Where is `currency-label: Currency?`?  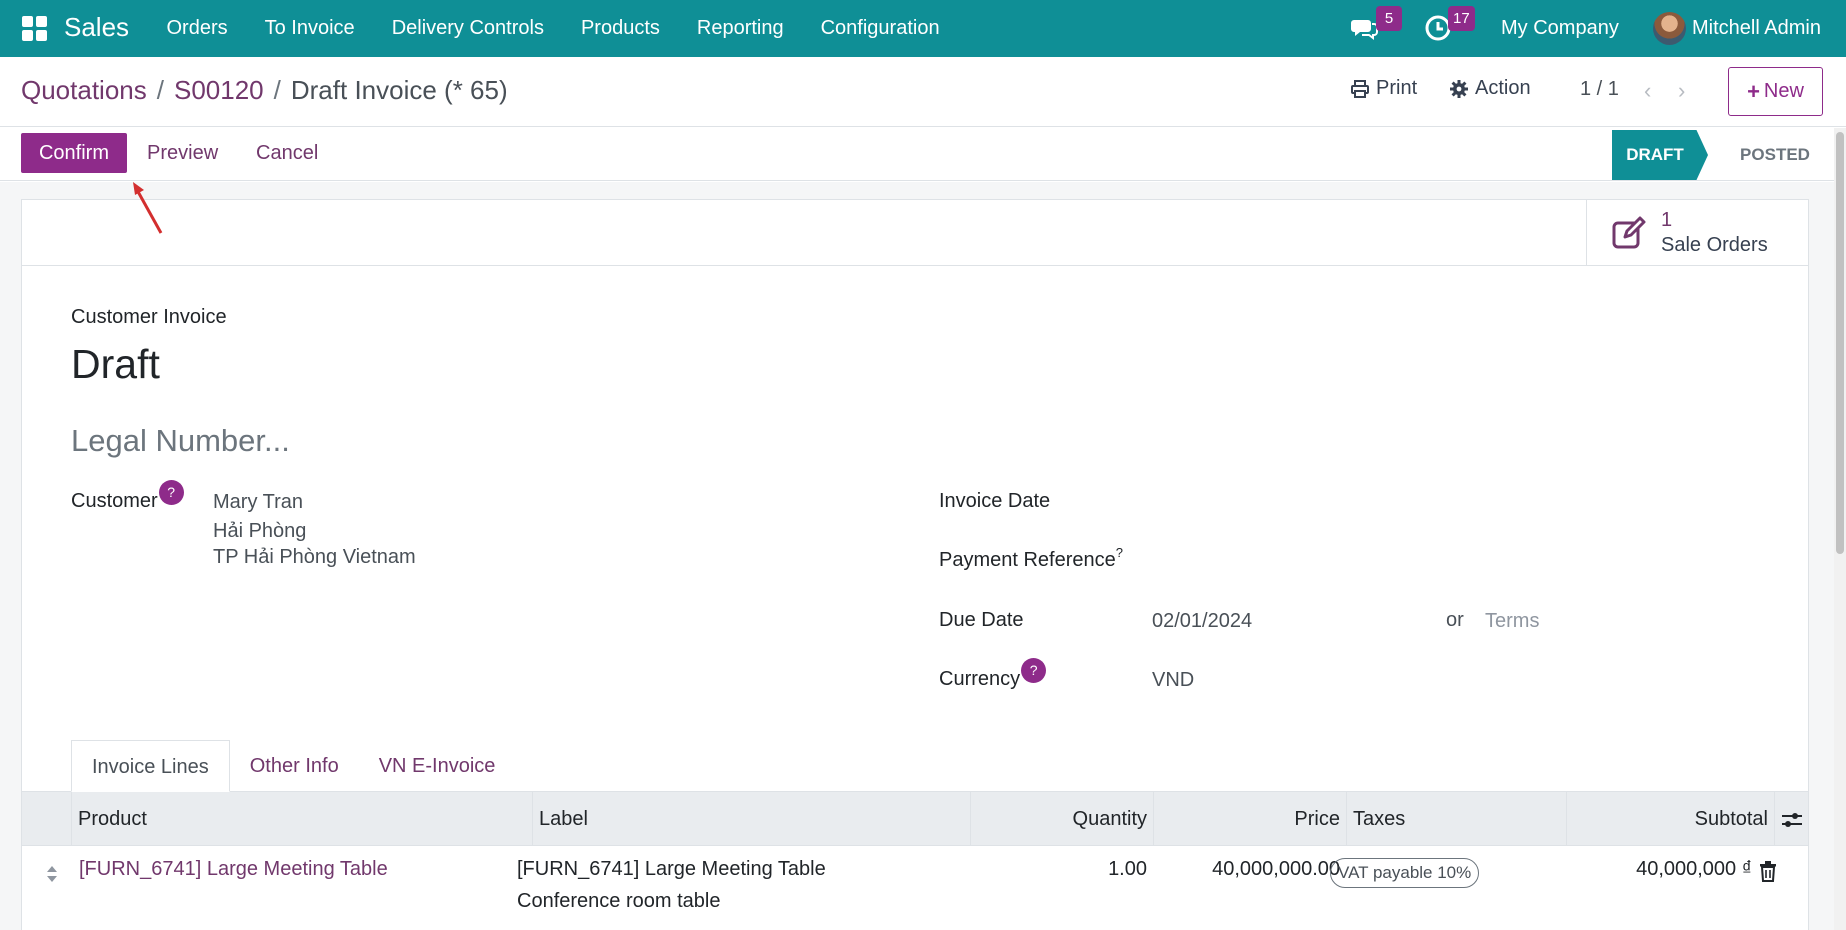
currency-label: Currency? is located at coordinates (993, 675).